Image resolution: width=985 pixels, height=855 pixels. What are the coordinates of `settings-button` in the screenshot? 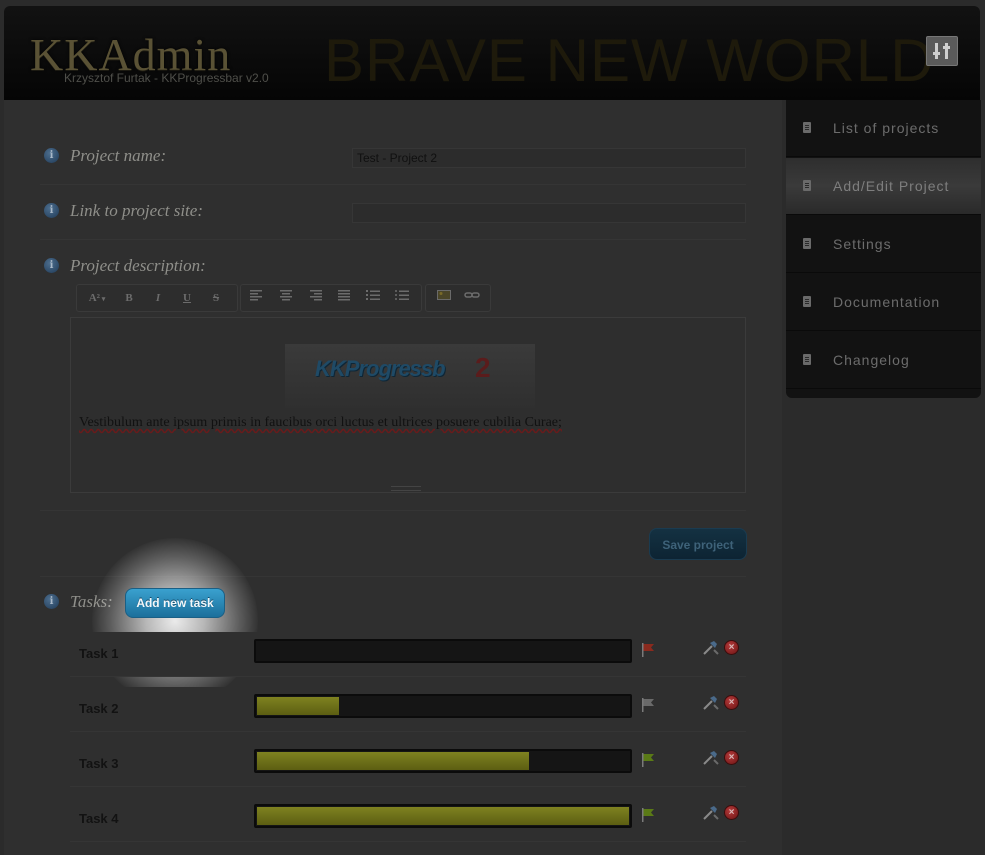 It's located at (942, 51).